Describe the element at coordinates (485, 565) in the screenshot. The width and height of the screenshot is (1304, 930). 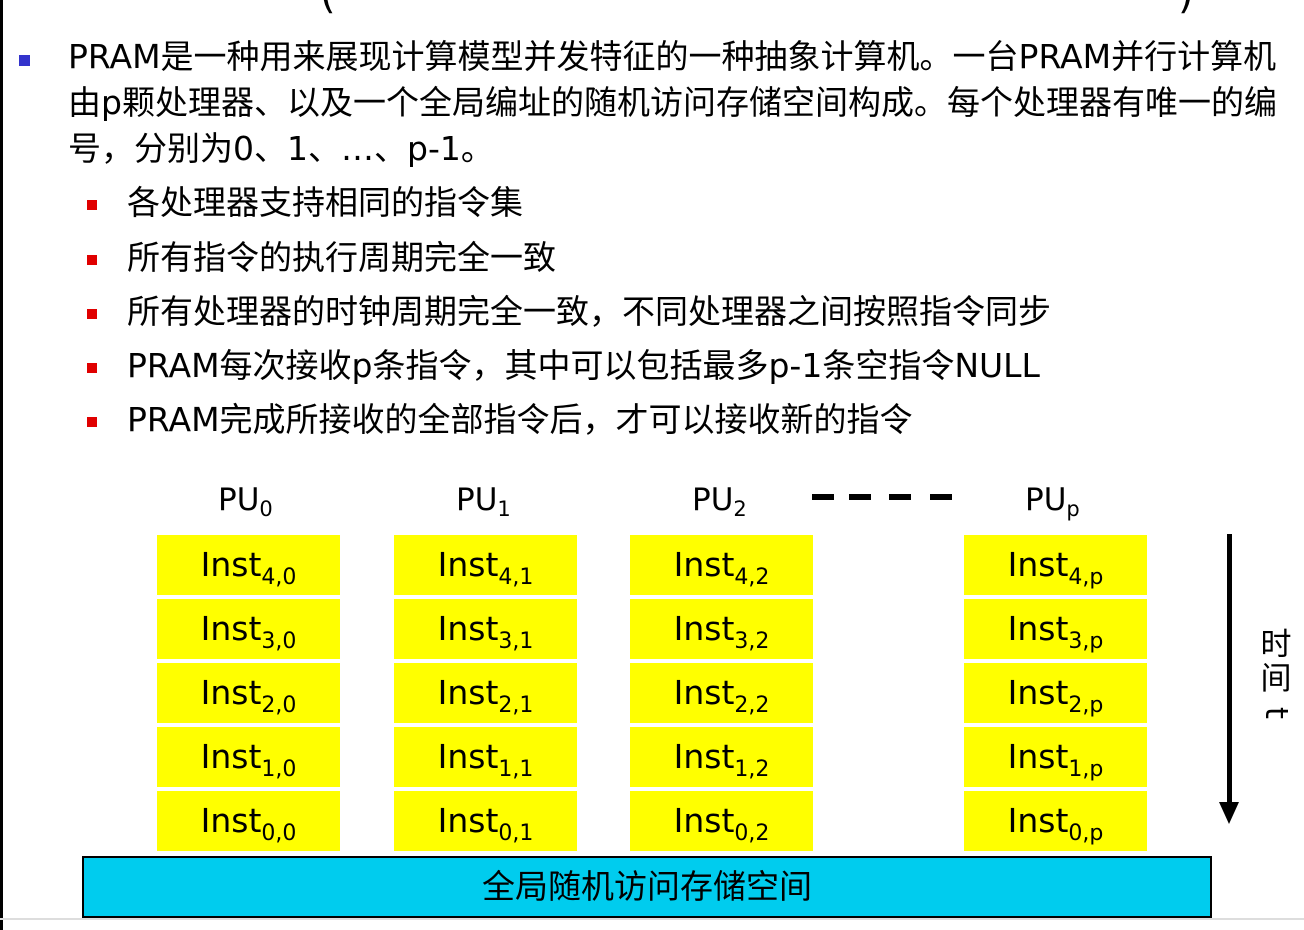
I see `instruction-cell: Inst4,1` at that location.